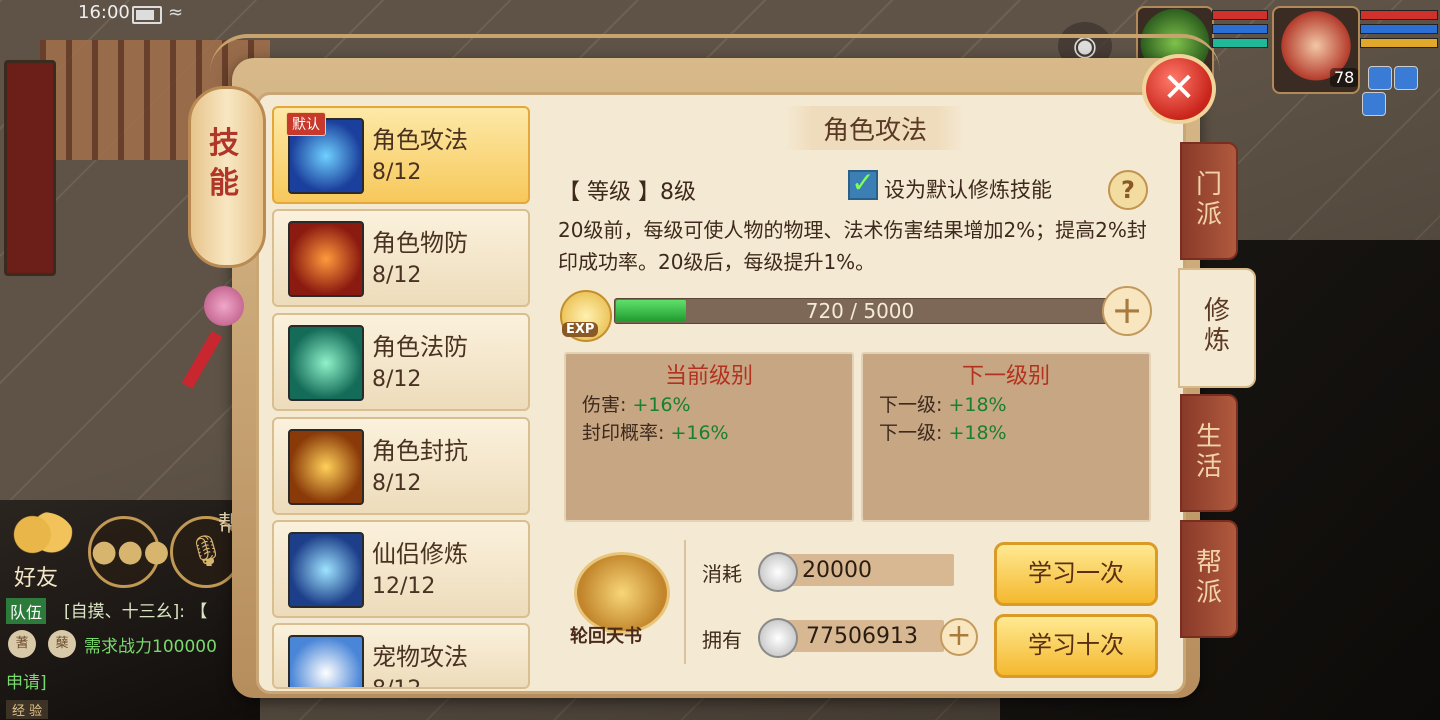 The height and width of the screenshot is (720, 1440). What do you see at coordinates (420, 347) in the screenshot?
I see `skill-name: 角色法防` at bounding box center [420, 347].